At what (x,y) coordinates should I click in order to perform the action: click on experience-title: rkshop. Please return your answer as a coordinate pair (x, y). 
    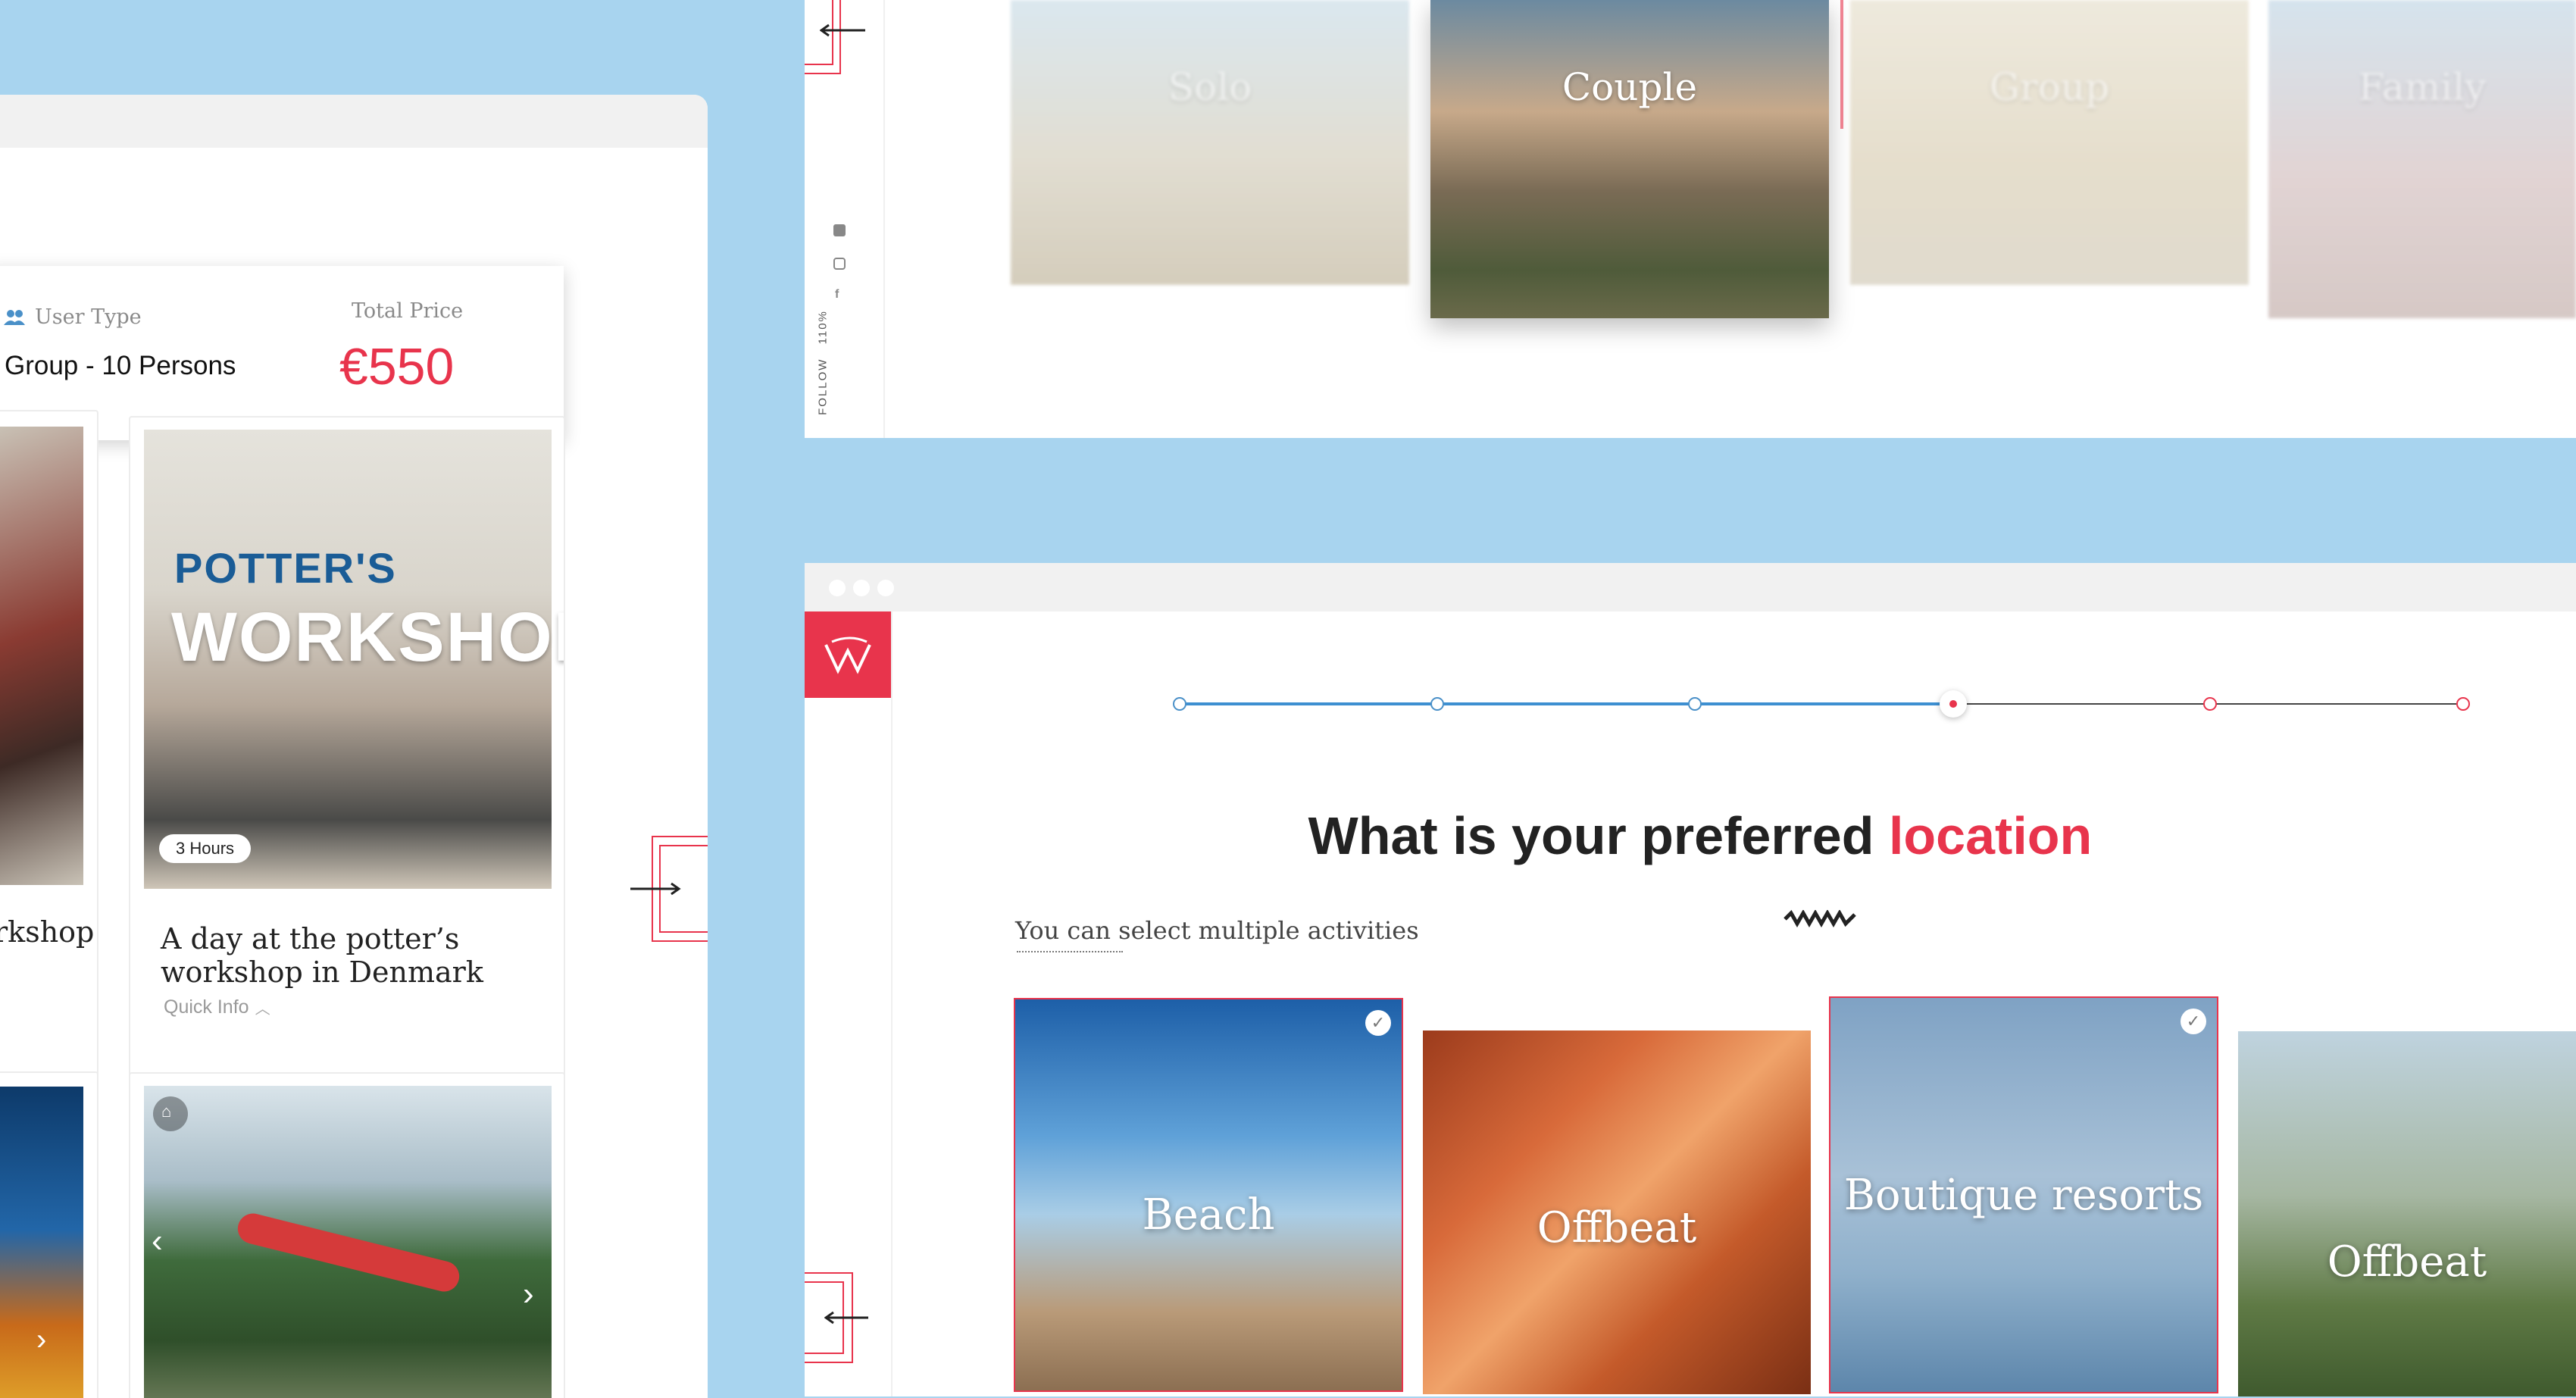
    Looking at the image, I should click on (47, 932).